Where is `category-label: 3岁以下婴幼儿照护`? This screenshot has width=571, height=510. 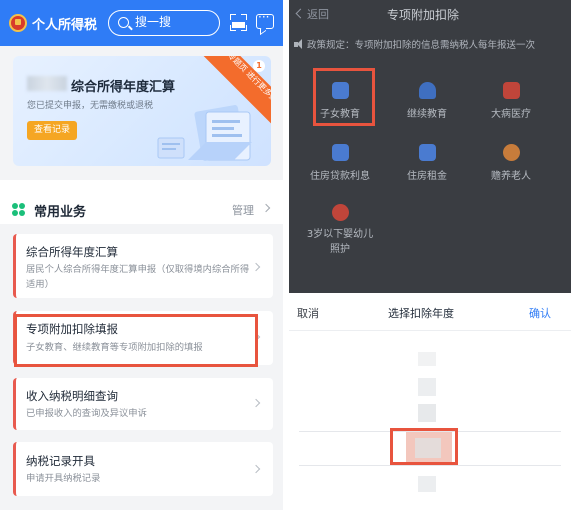 category-label: 3岁以下婴幼儿照护 is located at coordinates (340, 242).